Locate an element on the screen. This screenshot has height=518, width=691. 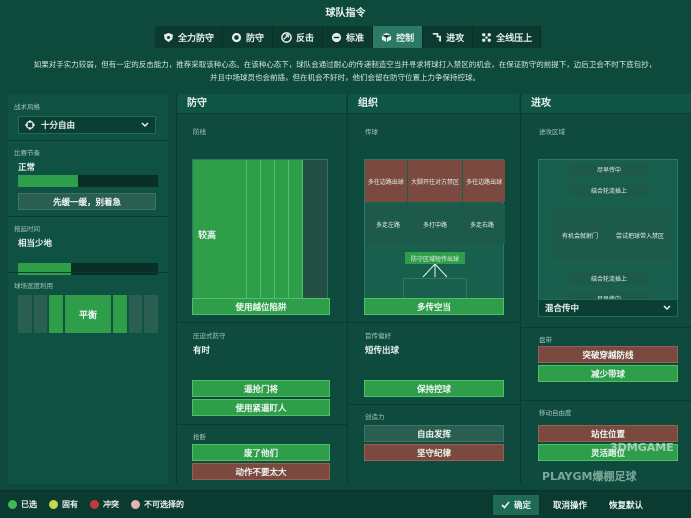
be-expressive-button: 自由发挥 is located at coordinates (434, 433).